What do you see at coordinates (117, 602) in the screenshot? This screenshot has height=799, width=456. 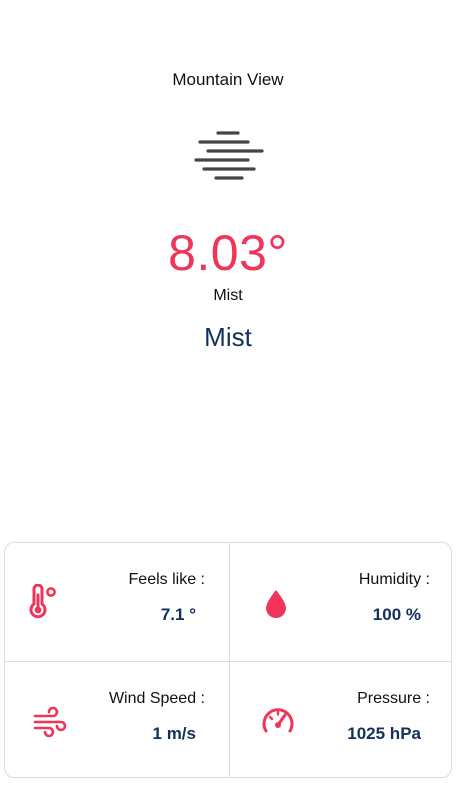 I see `feels-like-tile: Feels like : 7.1 °` at bounding box center [117, 602].